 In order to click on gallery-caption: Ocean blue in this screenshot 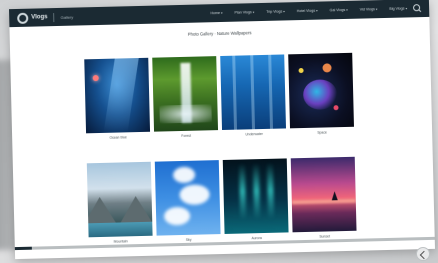, I will do `click(118, 137)`.